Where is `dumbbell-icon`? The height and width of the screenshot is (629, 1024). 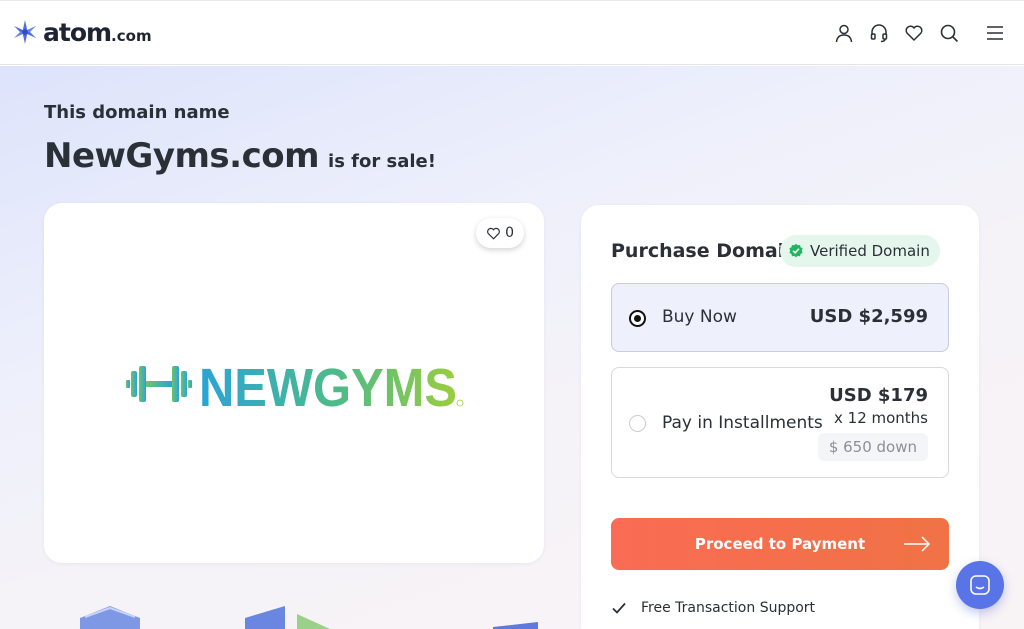 dumbbell-icon is located at coordinates (159, 384).